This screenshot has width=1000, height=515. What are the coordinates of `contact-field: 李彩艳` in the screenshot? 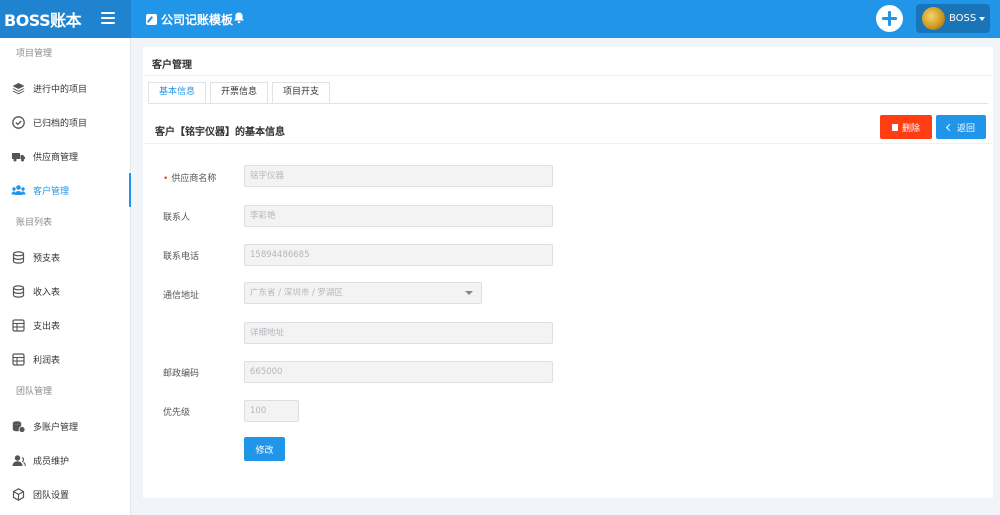 It's located at (398, 216).